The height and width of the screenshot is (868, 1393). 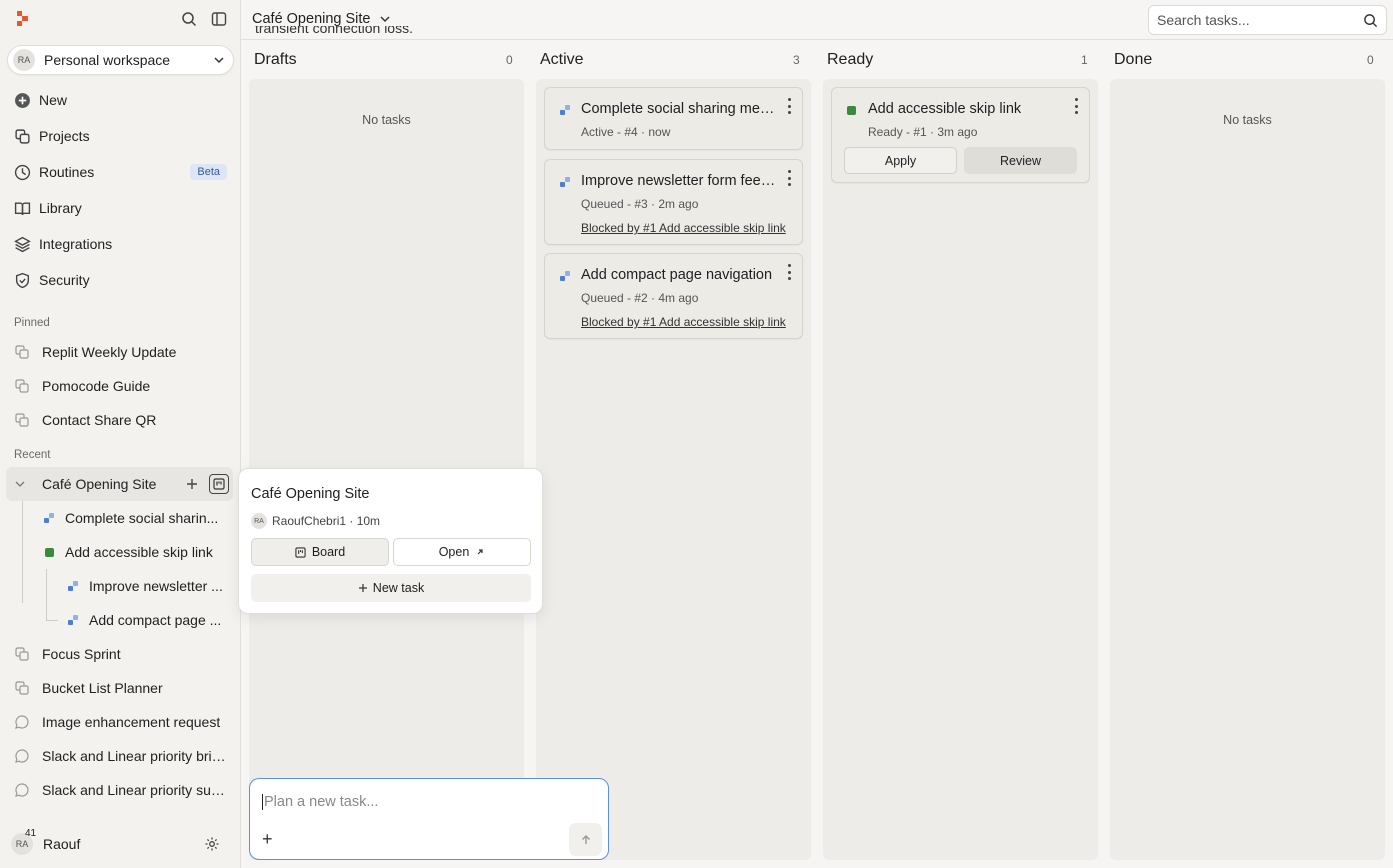 What do you see at coordinates (60, 208) in the screenshot?
I see `nav-item-label: Library` at bounding box center [60, 208].